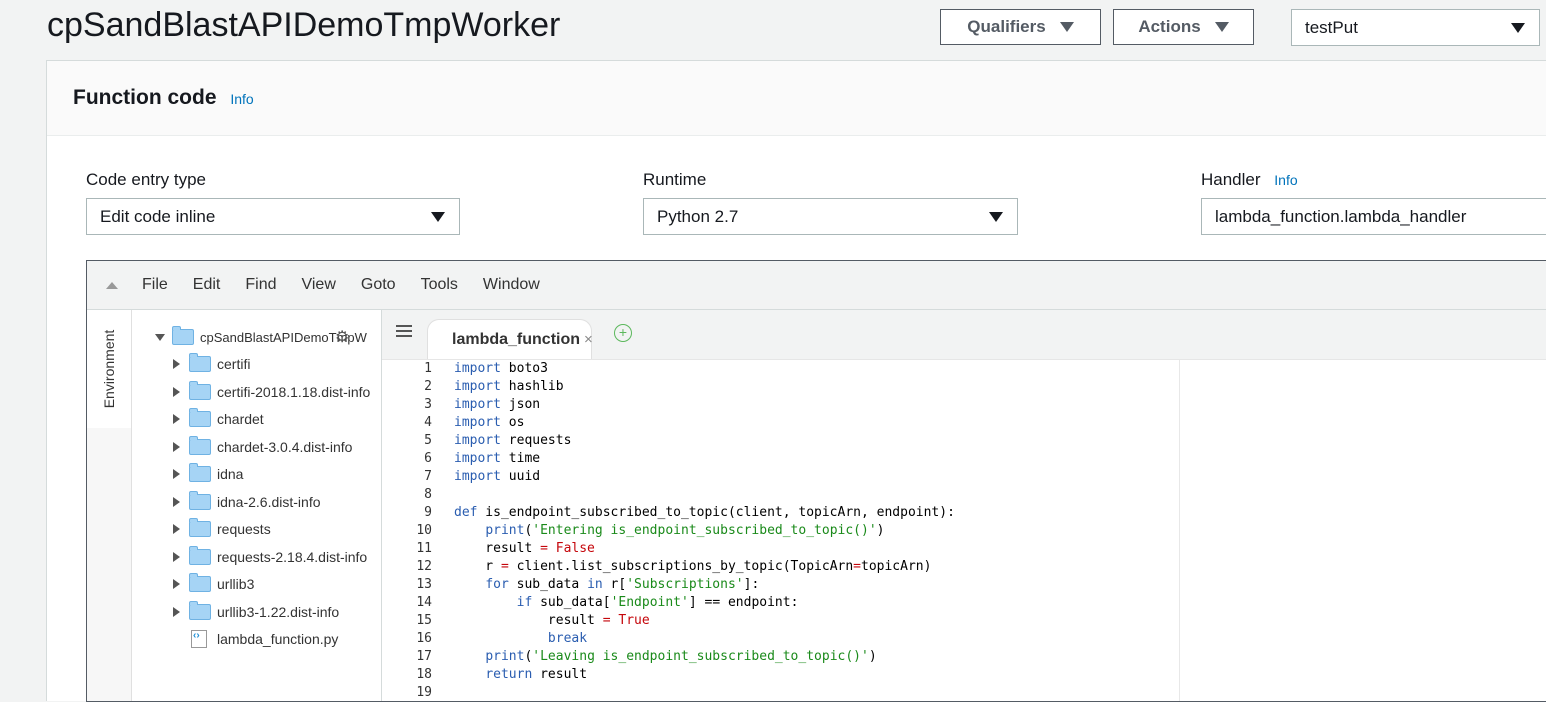 The image size is (1546, 702). Describe the element at coordinates (524, 548) in the screenshot. I see `code-line: result = False` at that location.